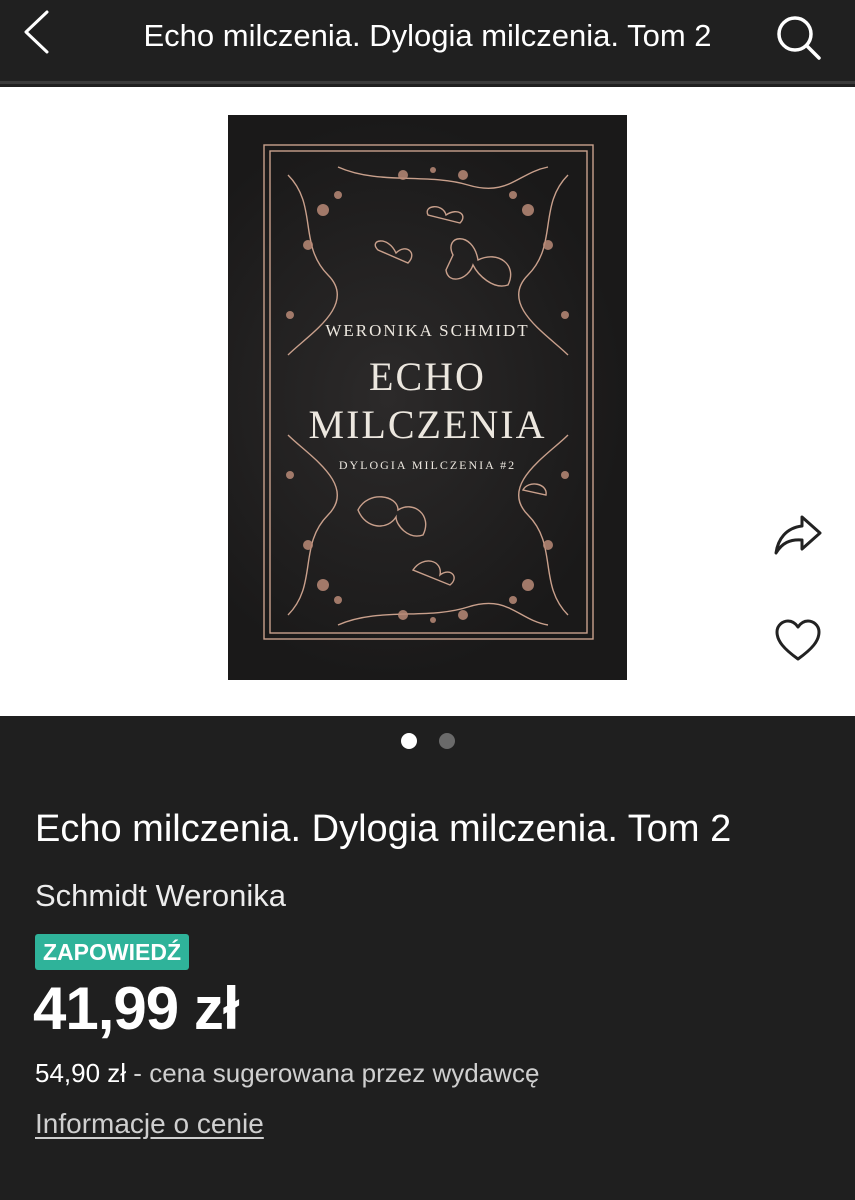 The image size is (855, 1200). What do you see at coordinates (344, 1073) in the screenshot?
I see `suggested-price-note: cena sugerowana przez wydawcę` at bounding box center [344, 1073].